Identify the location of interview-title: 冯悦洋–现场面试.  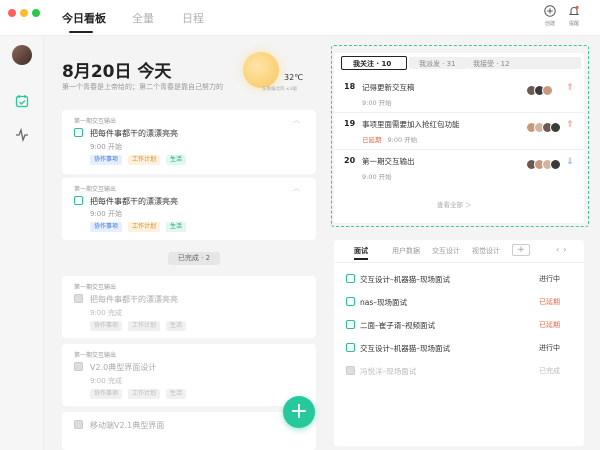
(388, 371).